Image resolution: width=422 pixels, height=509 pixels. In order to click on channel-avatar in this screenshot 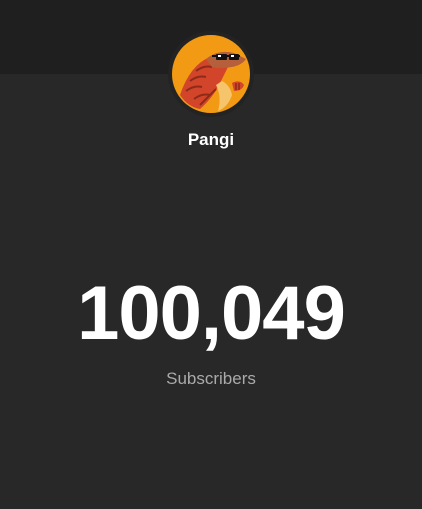, I will do `click(211, 74)`.